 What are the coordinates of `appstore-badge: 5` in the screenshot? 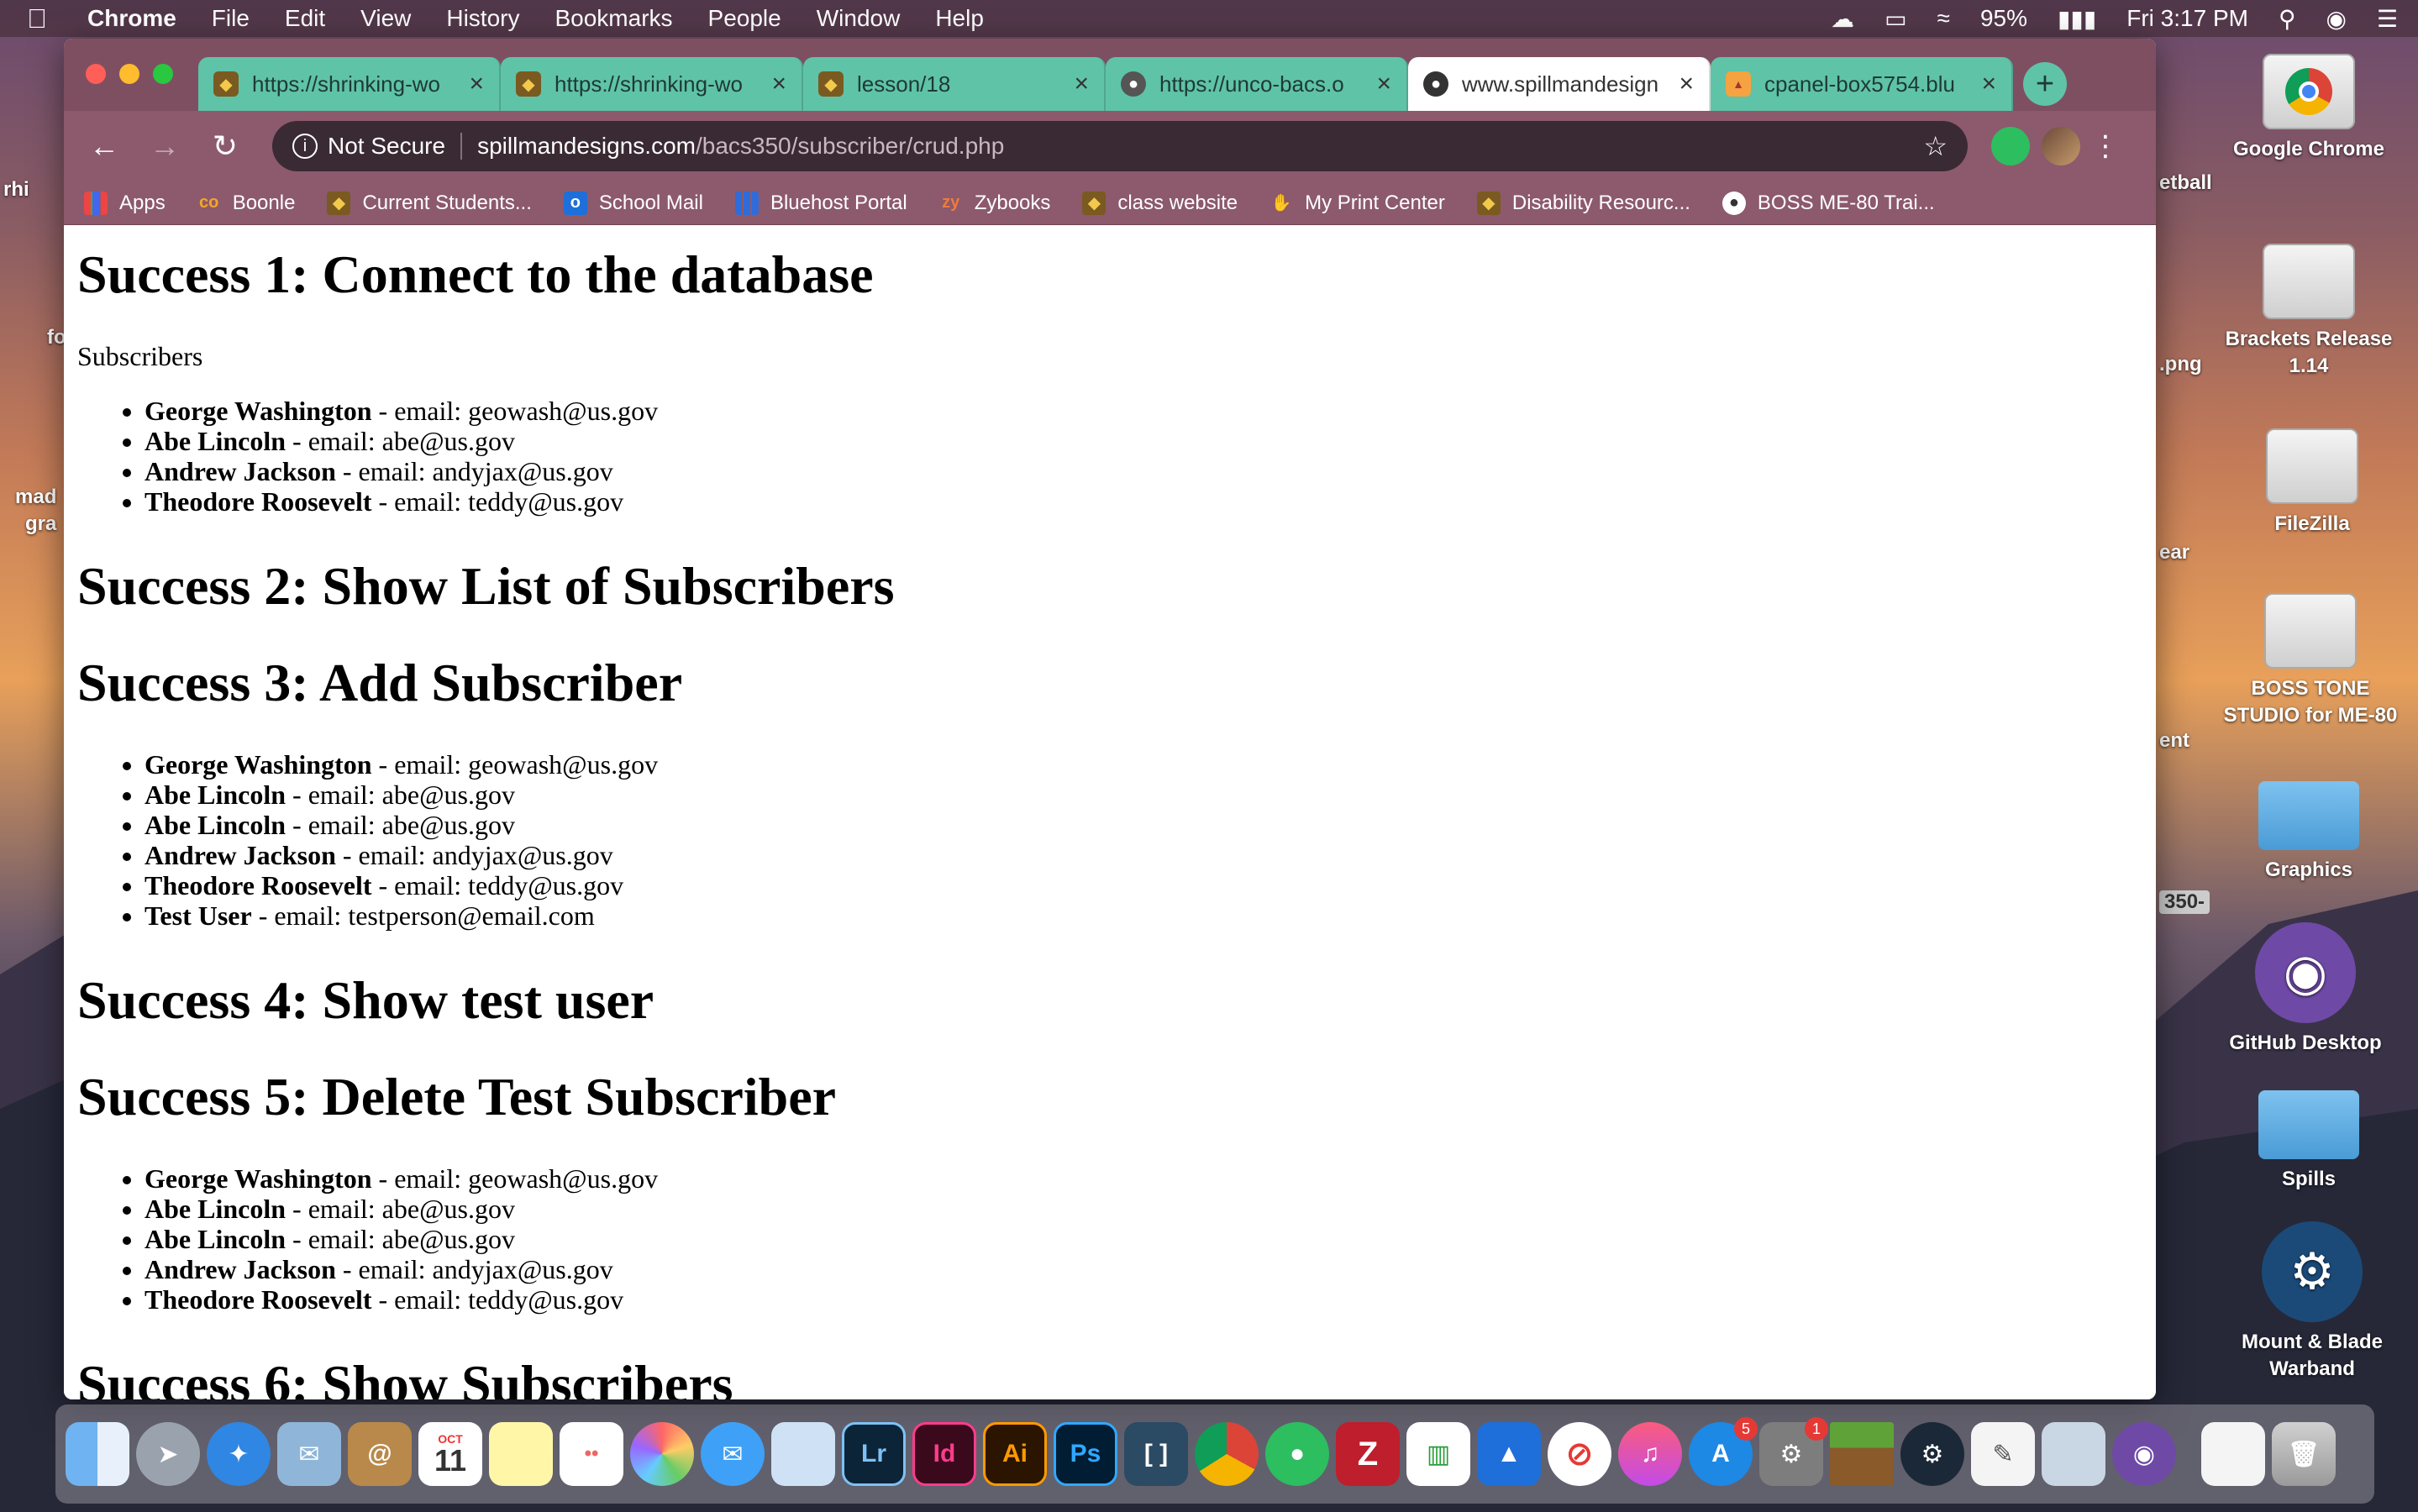 It's located at (1746, 1429).